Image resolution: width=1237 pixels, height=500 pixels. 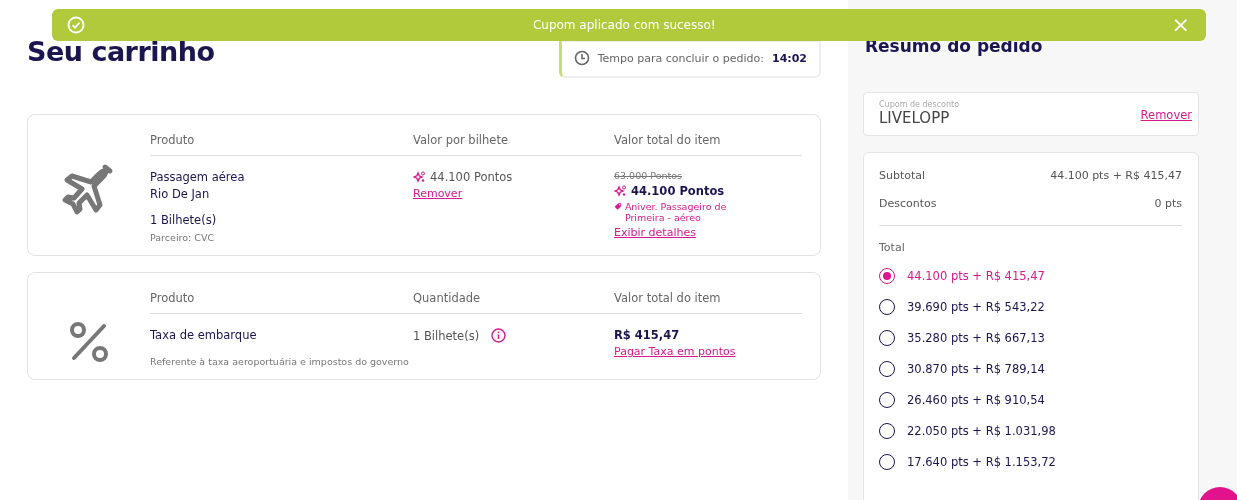 What do you see at coordinates (121, 51) in the screenshot?
I see `page-title: Seu carrinho` at bounding box center [121, 51].